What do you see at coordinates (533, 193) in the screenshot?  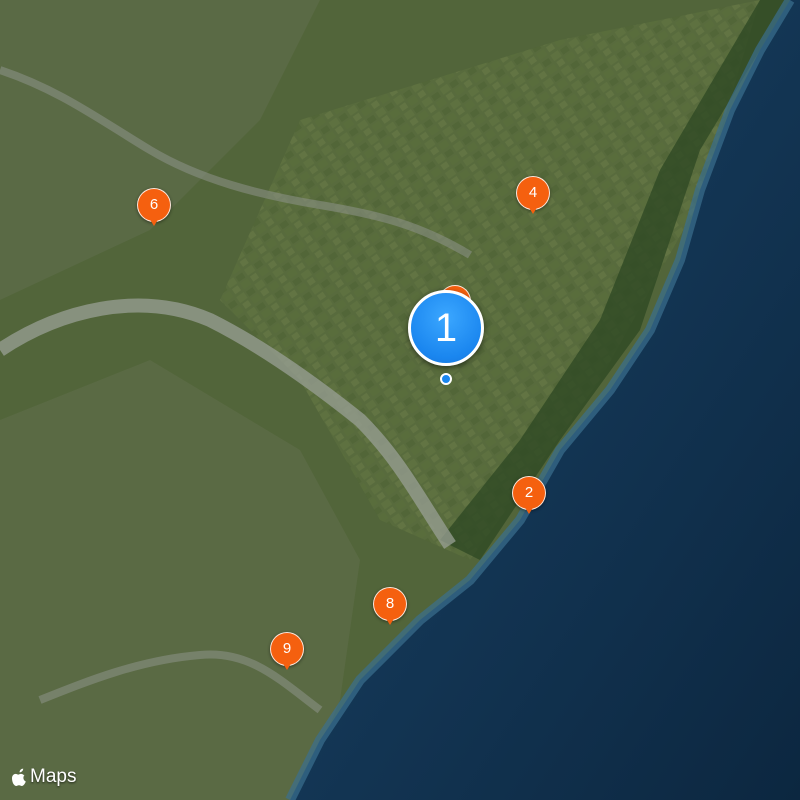 I see `pin-label: 4` at bounding box center [533, 193].